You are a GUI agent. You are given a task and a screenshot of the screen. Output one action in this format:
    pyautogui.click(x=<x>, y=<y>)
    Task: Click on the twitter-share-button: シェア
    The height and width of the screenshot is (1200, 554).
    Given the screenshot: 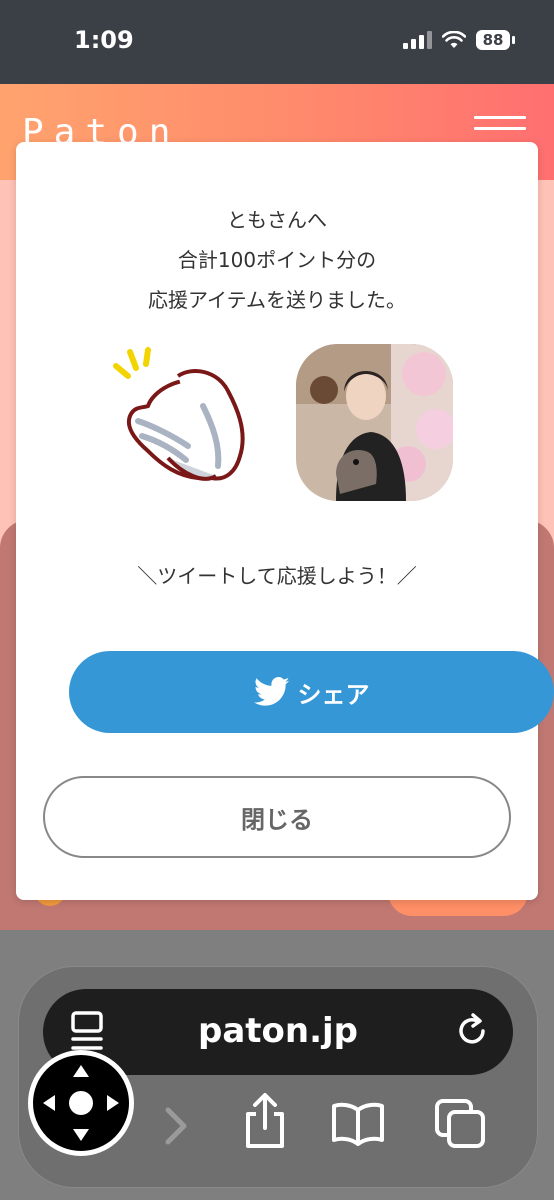 What is the action you would take?
    pyautogui.click(x=311, y=692)
    